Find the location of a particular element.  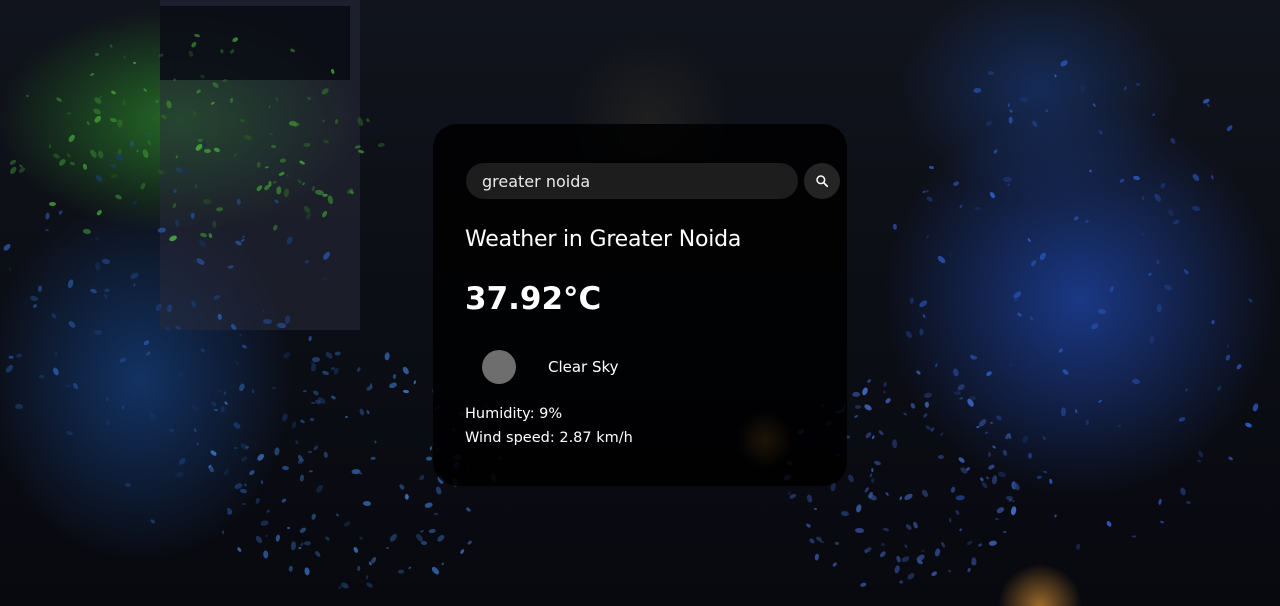

temperature: 37.92°C is located at coordinates (533, 299).